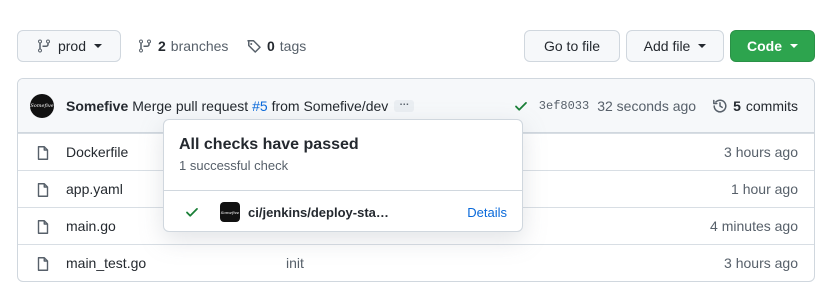 This screenshot has height=291, width=833. What do you see at coordinates (572, 46) in the screenshot?
I see `go-to-file-button: Go to file` at bounding box center [572, 46].